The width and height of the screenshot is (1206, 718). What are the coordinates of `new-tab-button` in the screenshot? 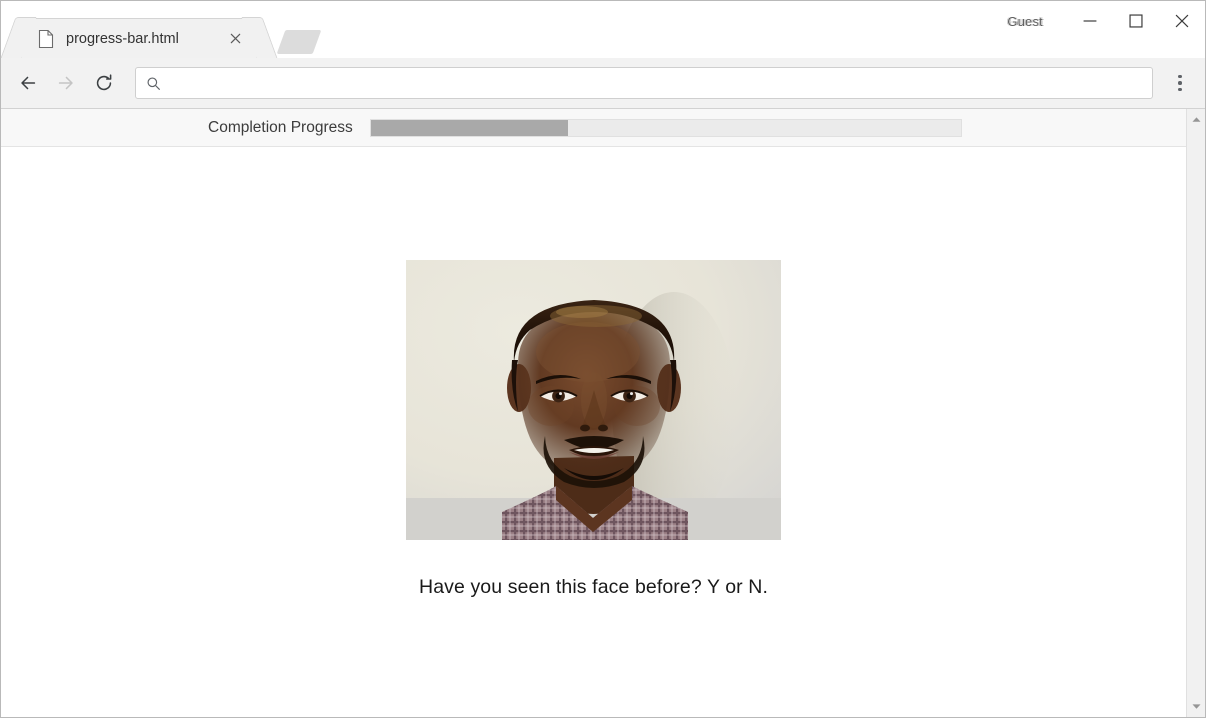 It's located at (299, 42).